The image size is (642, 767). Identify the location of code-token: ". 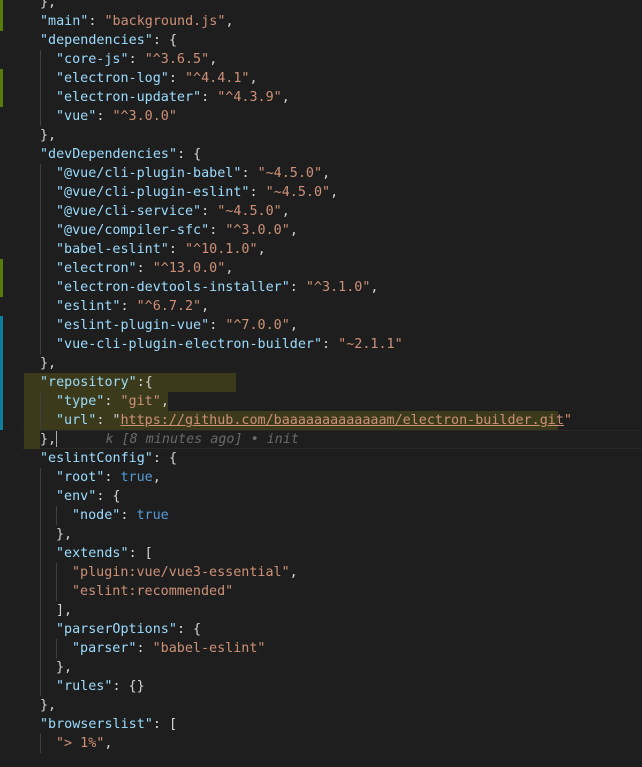
(567, 420).